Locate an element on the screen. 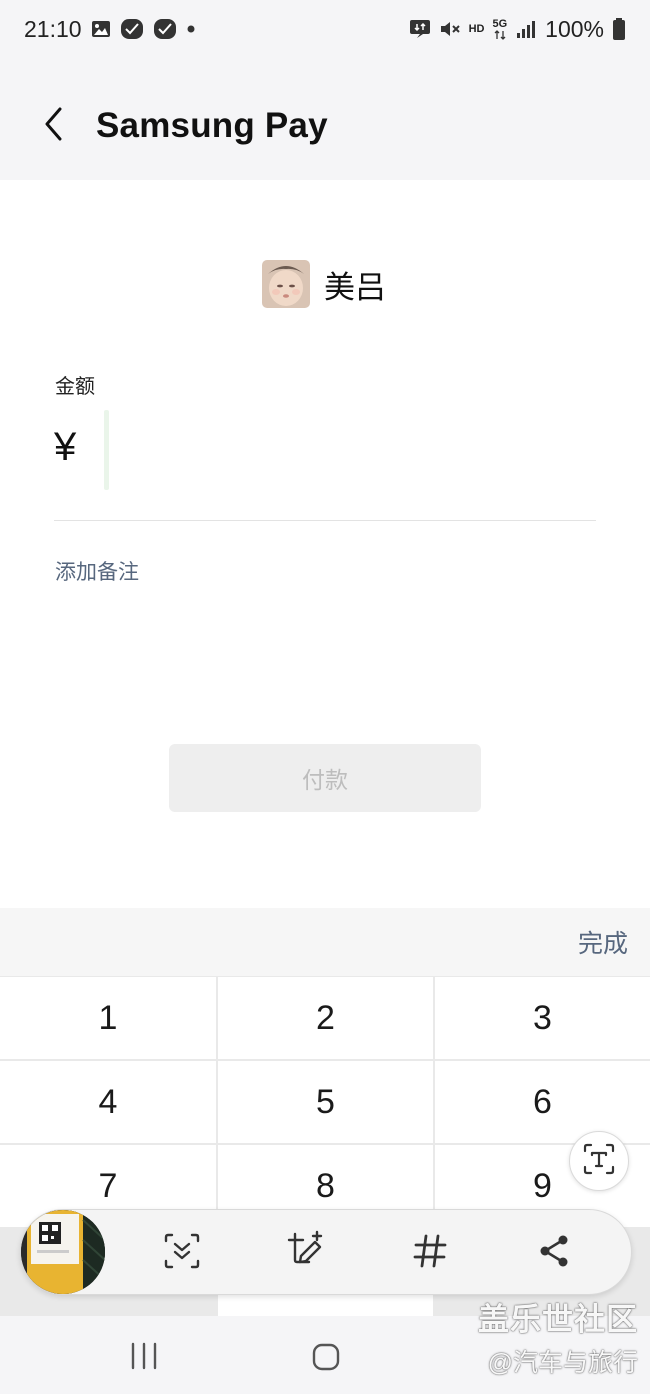 Image resolution: width=650 pixels, height=1394 pixels. hd-label: HD is located at coordinates (476, 28).